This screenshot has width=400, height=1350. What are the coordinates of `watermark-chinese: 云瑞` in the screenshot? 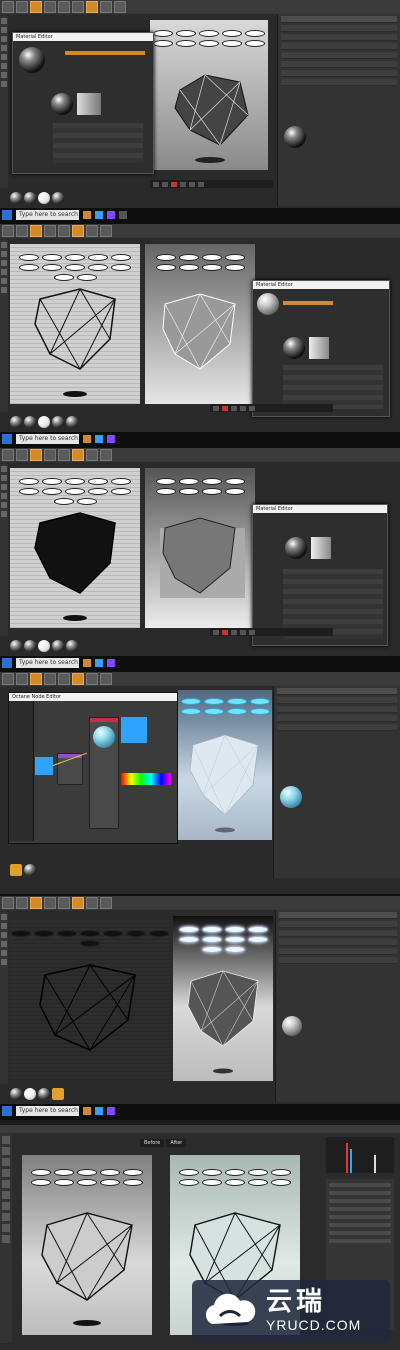 It's located at (296, 1302).